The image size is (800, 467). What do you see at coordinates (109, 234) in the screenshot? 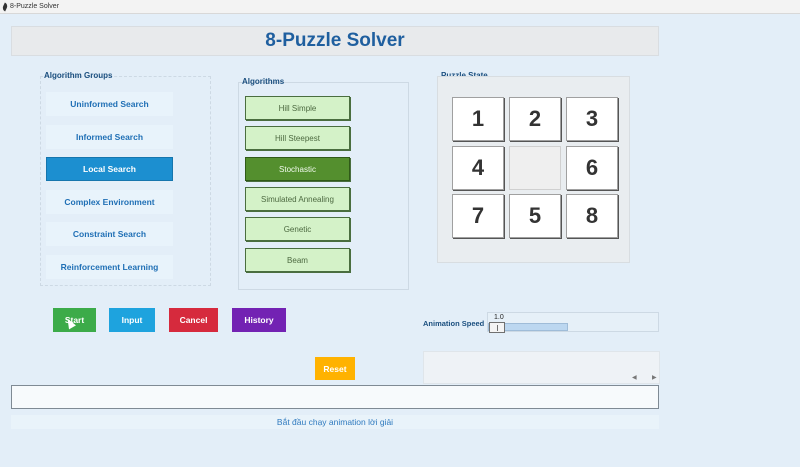
I see `group-constraint-search: Constraint Search` at bounding box center [109, 234].